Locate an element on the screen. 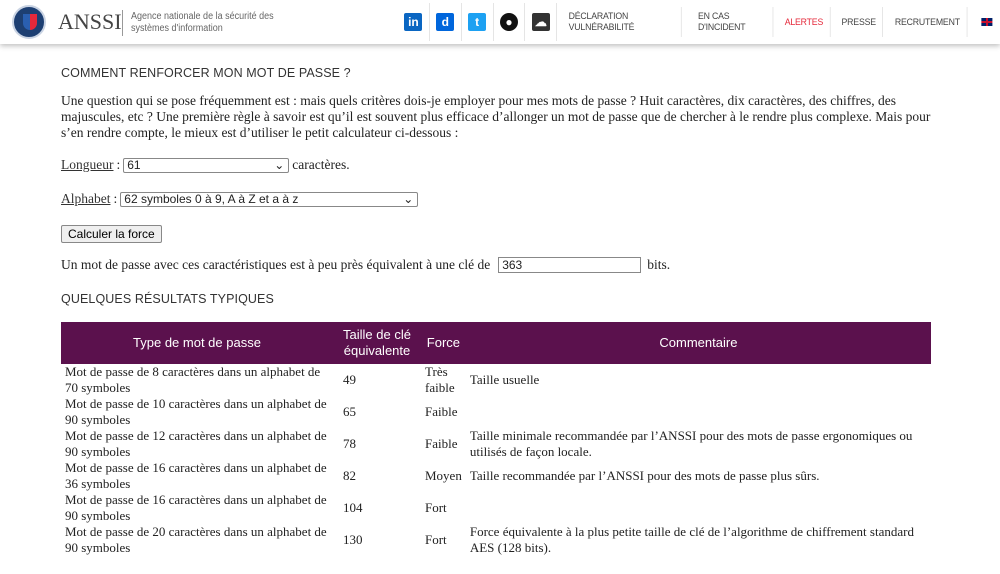  length-label: Longueur is located at coordinates (87, 164).